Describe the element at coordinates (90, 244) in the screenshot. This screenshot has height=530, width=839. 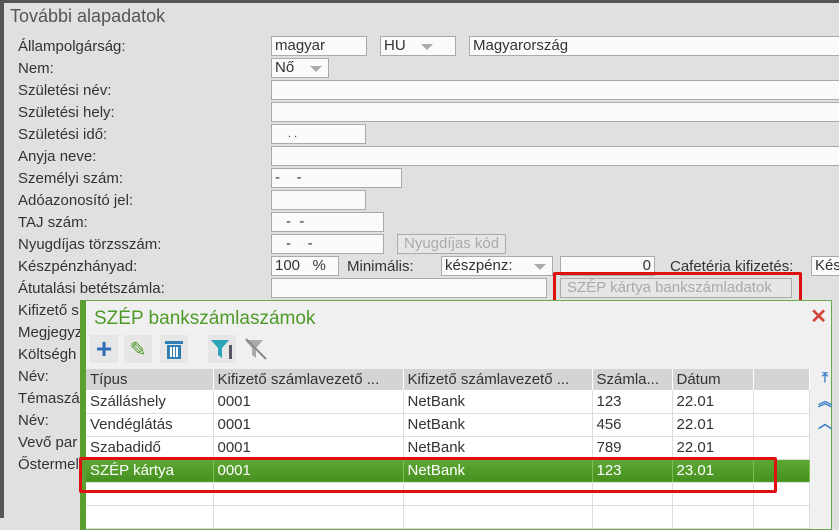
I see `field-label: Nyugdíjas törzsszám:` at that location.